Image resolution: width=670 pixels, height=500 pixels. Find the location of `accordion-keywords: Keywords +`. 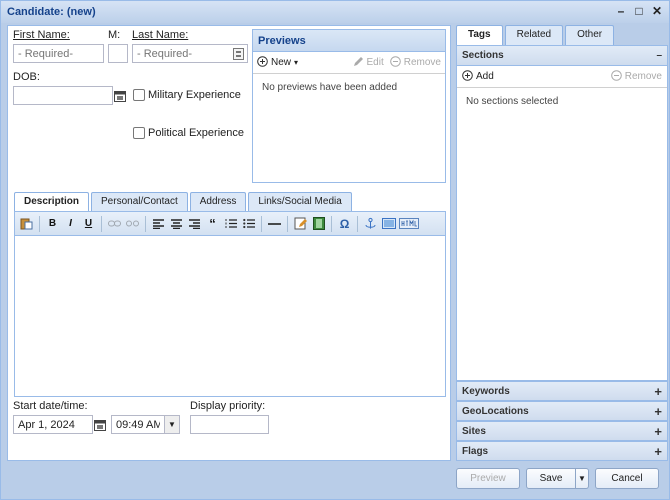

accordion-keywords: Keywords + is located at coordinates (562, 391).